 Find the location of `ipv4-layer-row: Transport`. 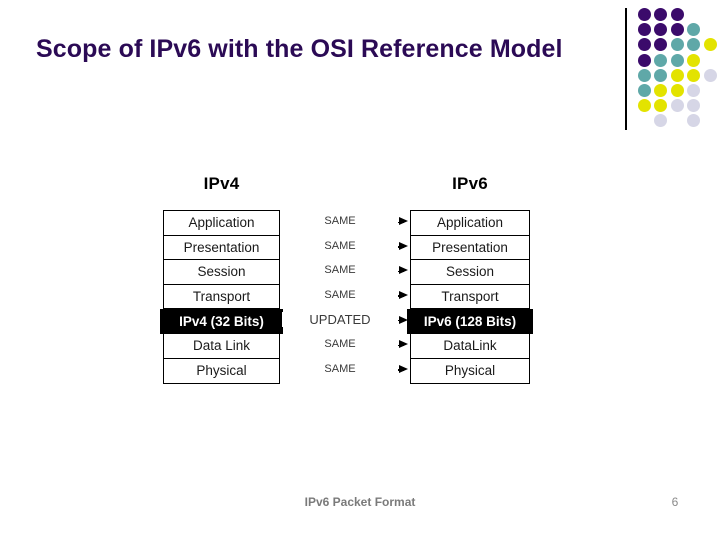

ipv4-layer-row: Transport is located at coordinates (221, 297).